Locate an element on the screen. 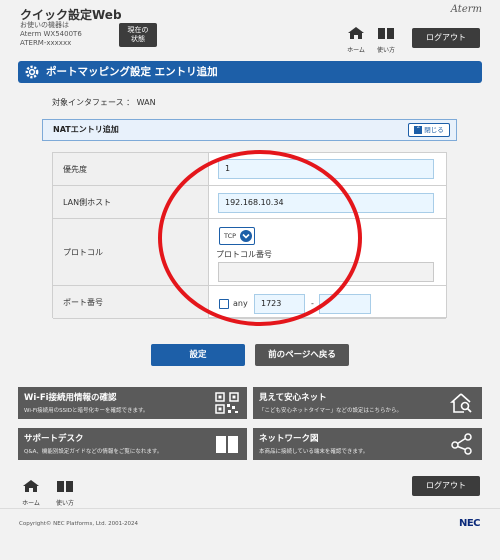  protocol-select: TCP is located at coordinates (237, 236).